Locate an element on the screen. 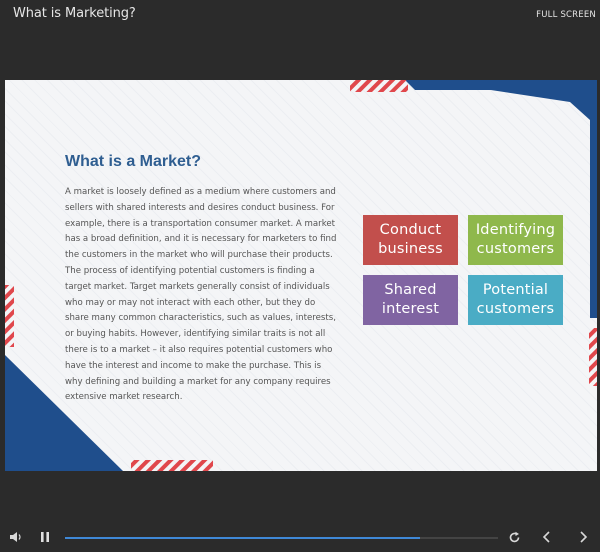 The height and width of the screenshot is (552, 600). course-title: What is Marketing? is located at coordinates (74, 13).